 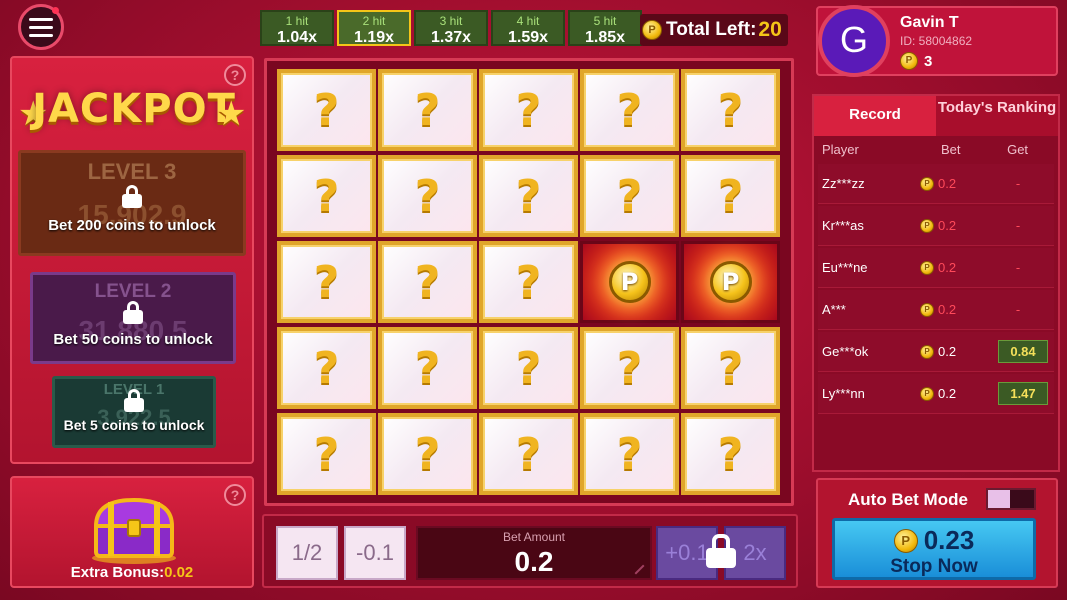 I want to click on bet-controls: 1/2 -0.1 Bet Amount 0.2 +0.1 2x, so click(x=530, y=551).